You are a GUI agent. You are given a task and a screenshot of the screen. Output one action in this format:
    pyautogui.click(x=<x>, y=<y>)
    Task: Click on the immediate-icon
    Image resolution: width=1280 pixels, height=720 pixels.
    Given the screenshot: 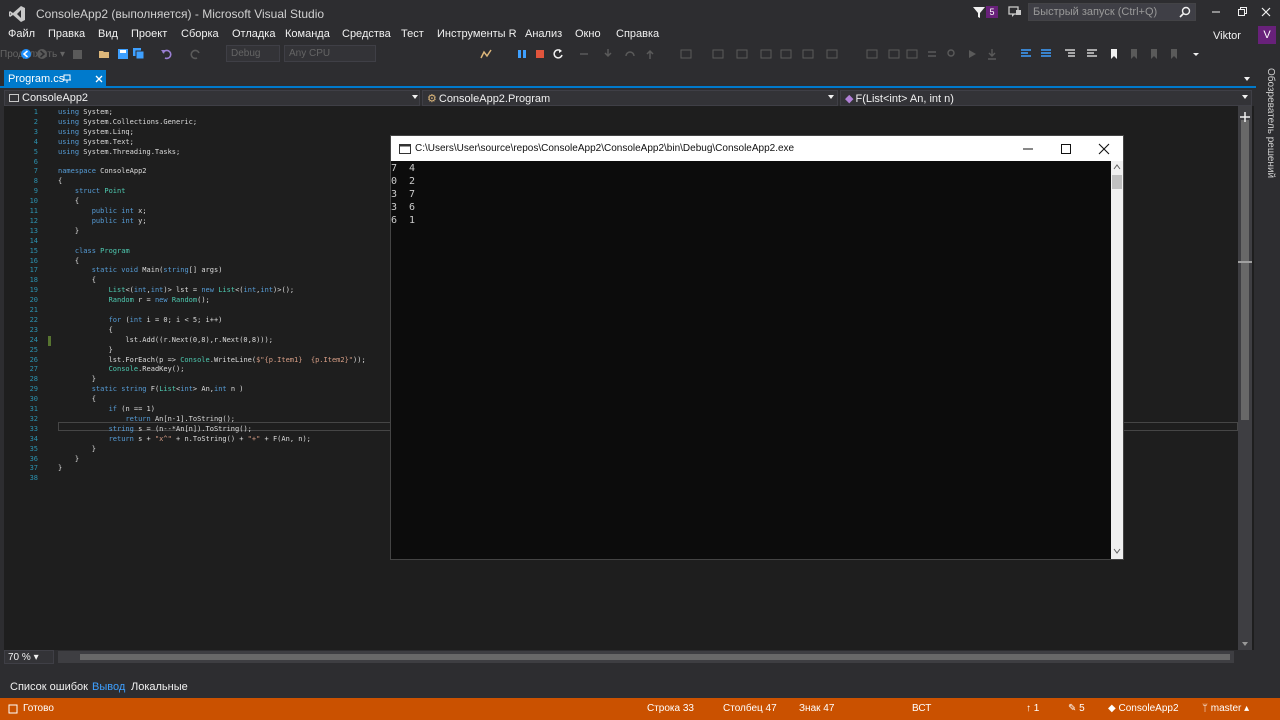 What is the action you would take?
    pyautogui.click(x=912, y=54)
    